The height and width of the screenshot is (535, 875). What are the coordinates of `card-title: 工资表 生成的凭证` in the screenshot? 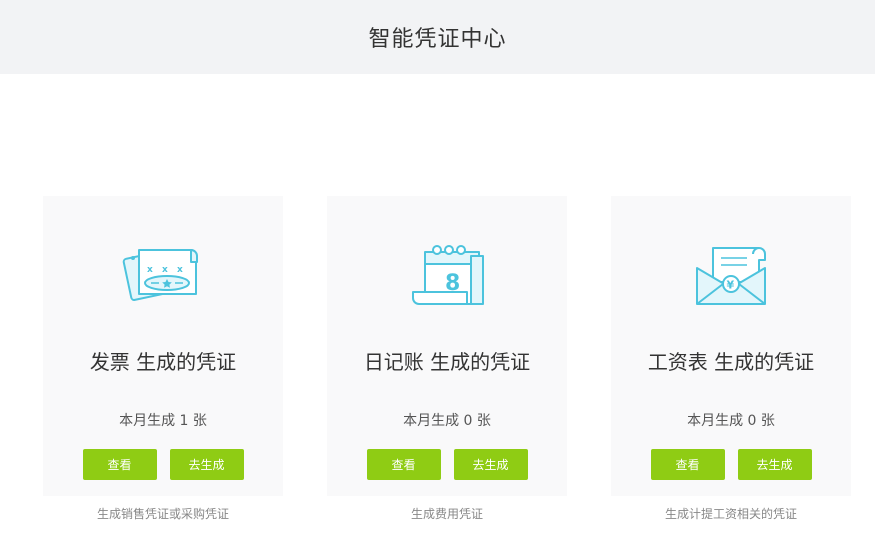 It's located at (731, 362).